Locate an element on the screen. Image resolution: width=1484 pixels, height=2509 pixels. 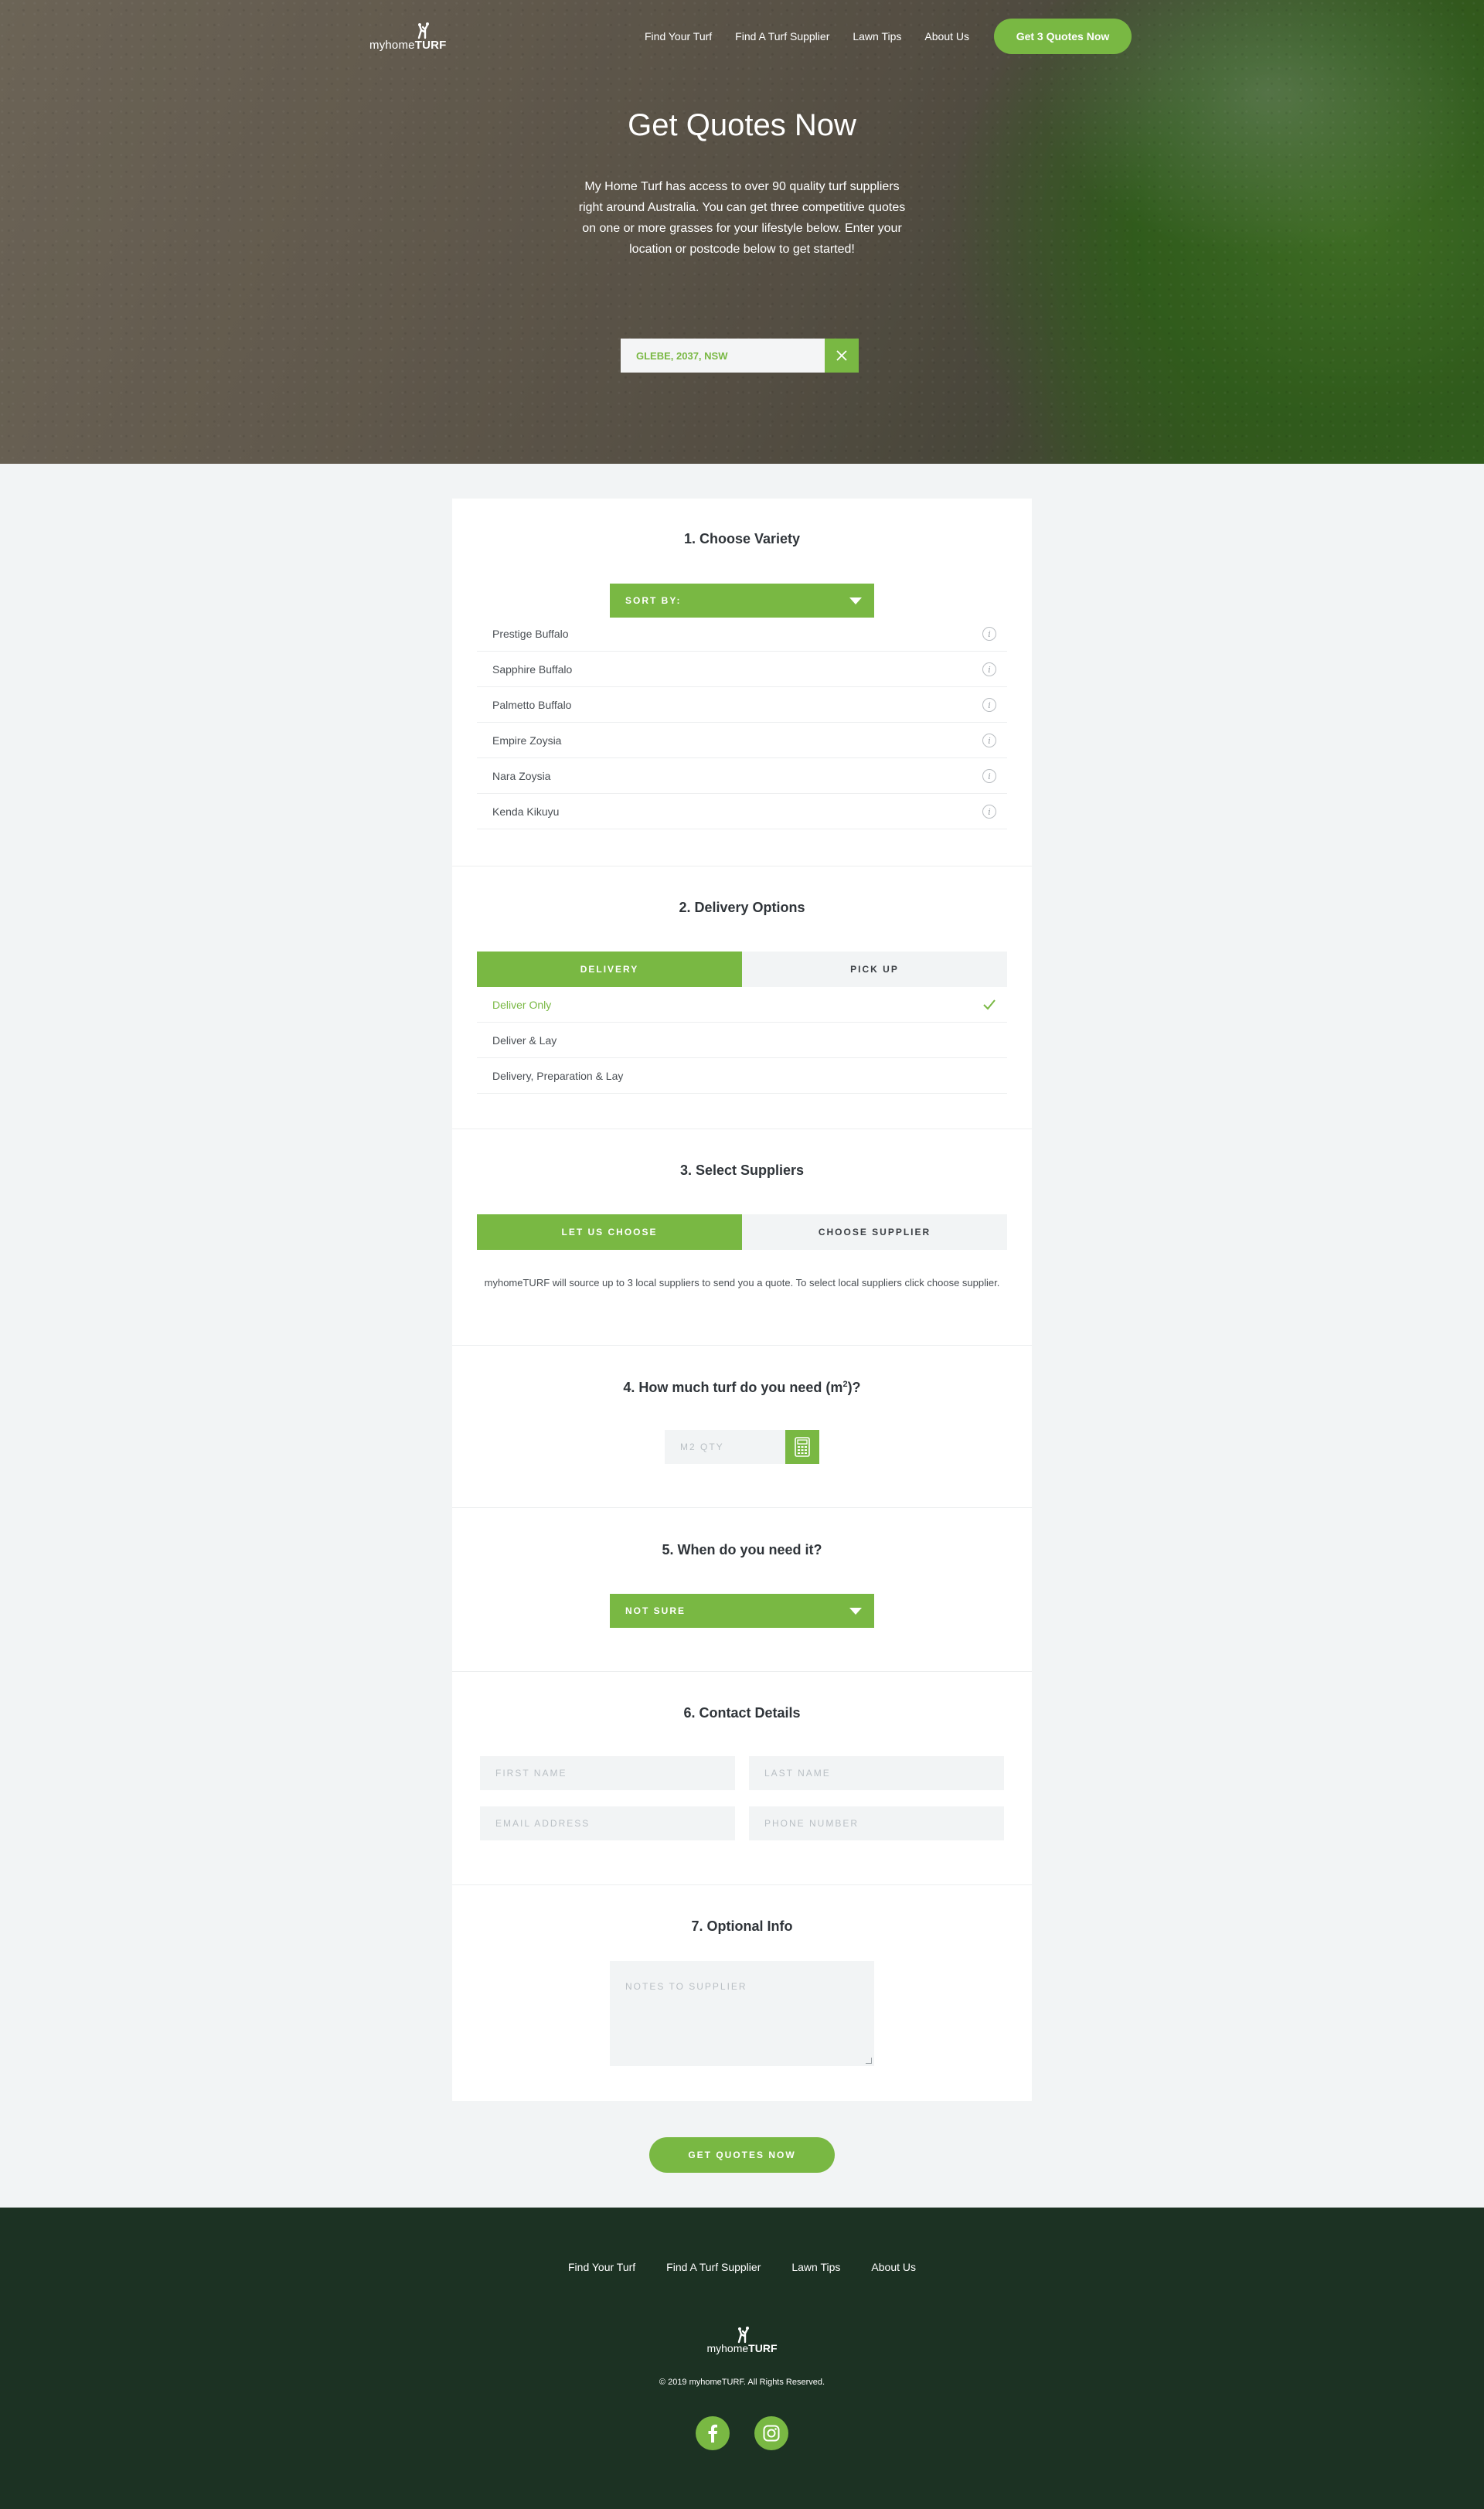
page-title: Get Quotes Now is located at coordinates (742, 125).